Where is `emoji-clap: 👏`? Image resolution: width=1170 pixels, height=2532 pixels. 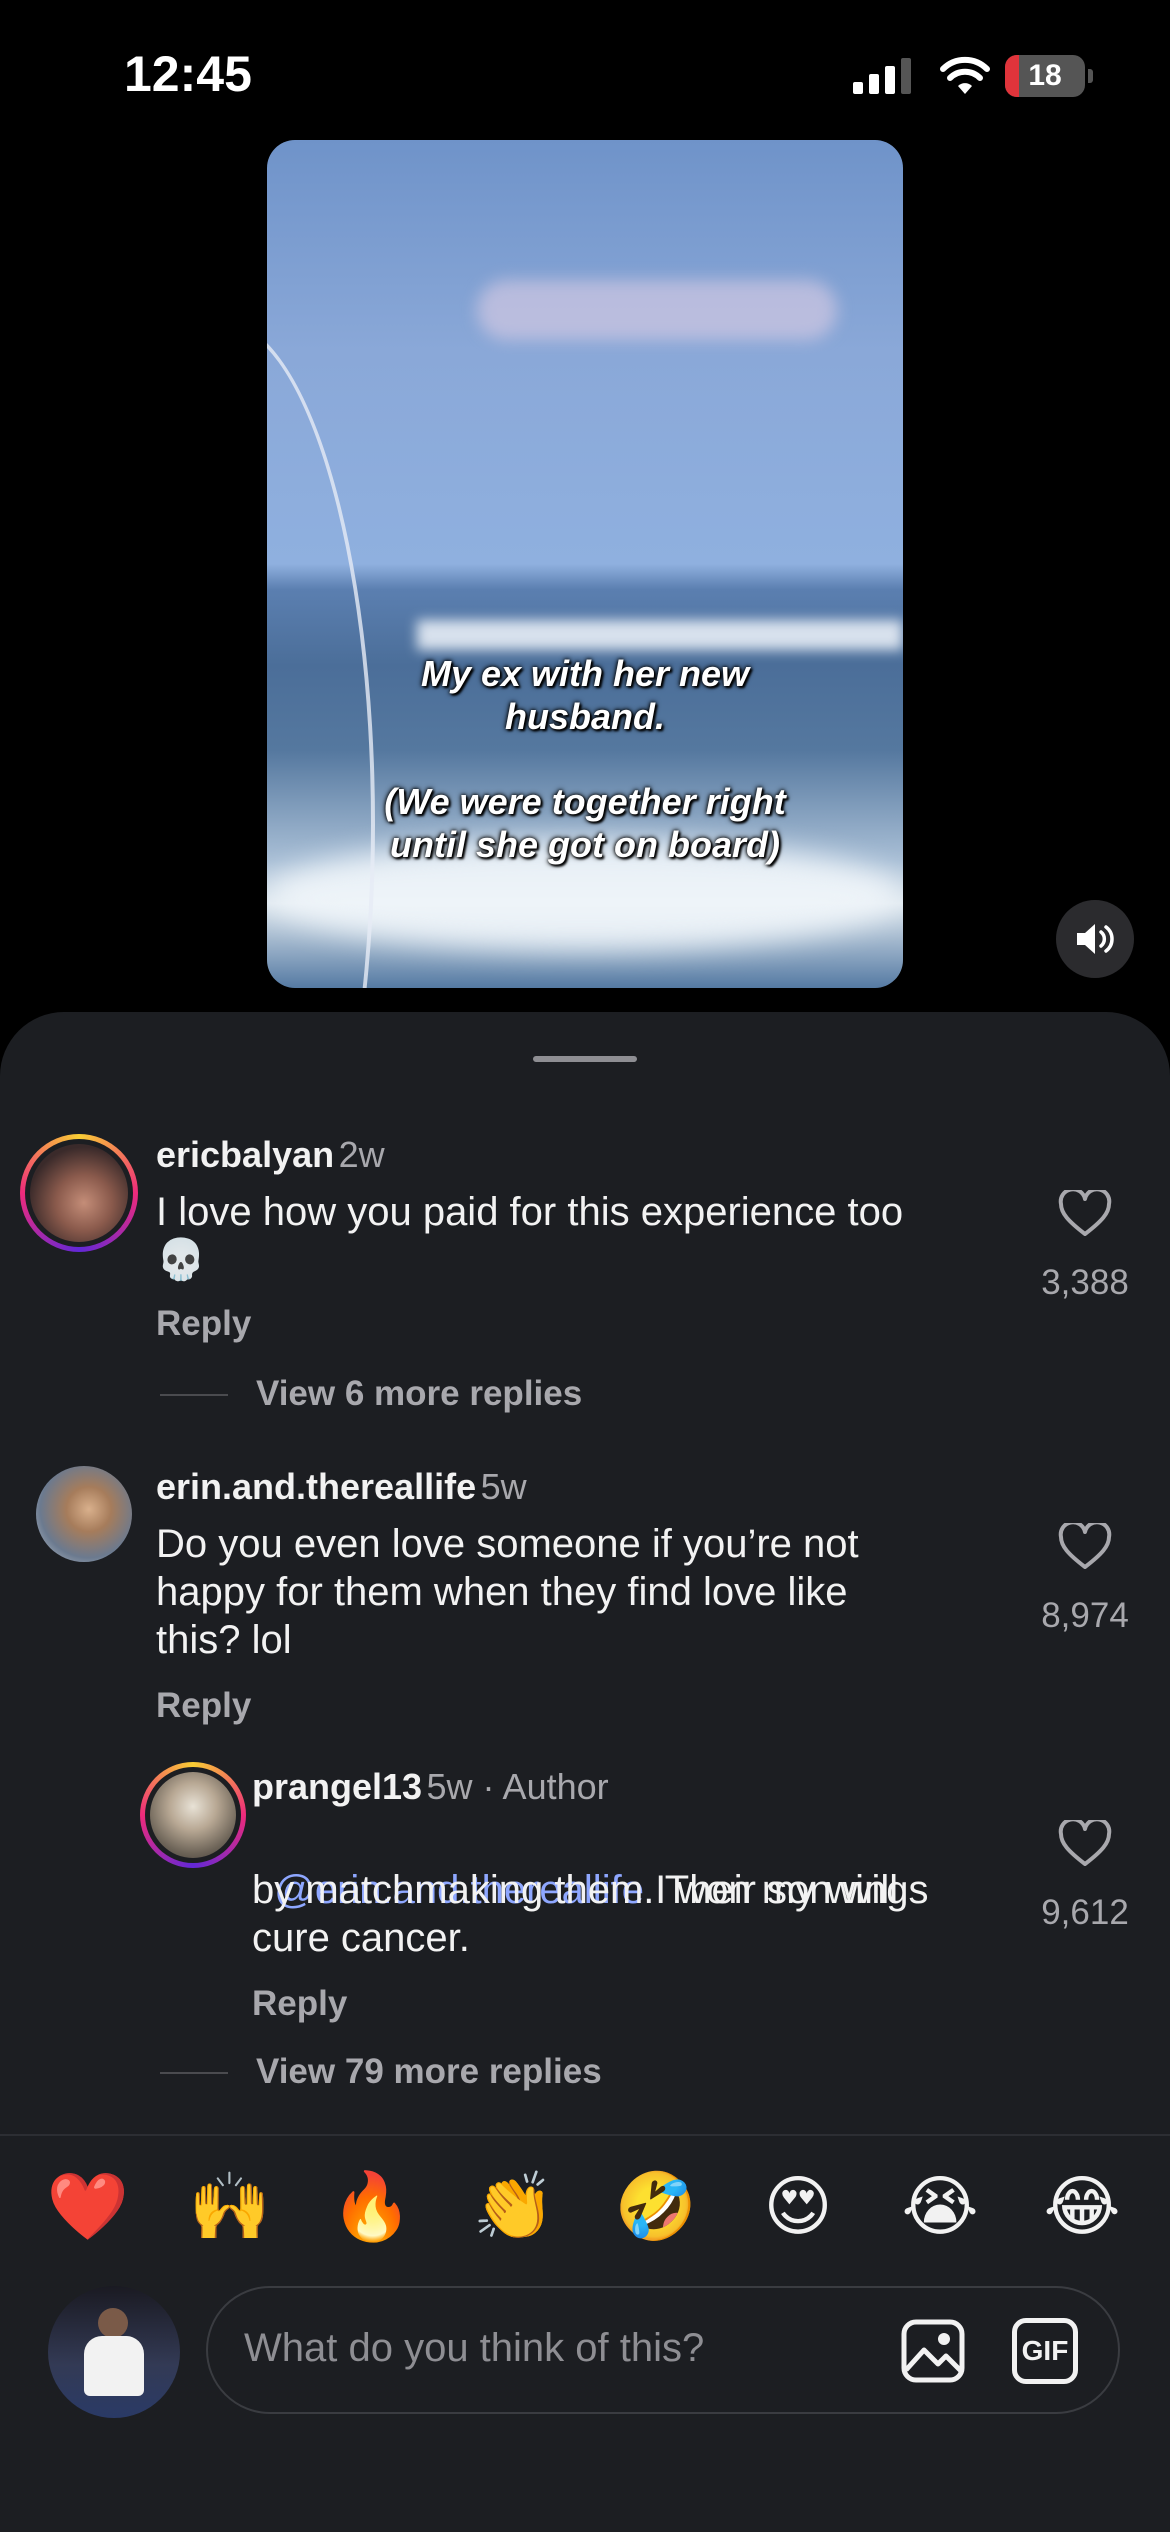 emoji-clap: 👏 is located at coordinates (514, 2206).